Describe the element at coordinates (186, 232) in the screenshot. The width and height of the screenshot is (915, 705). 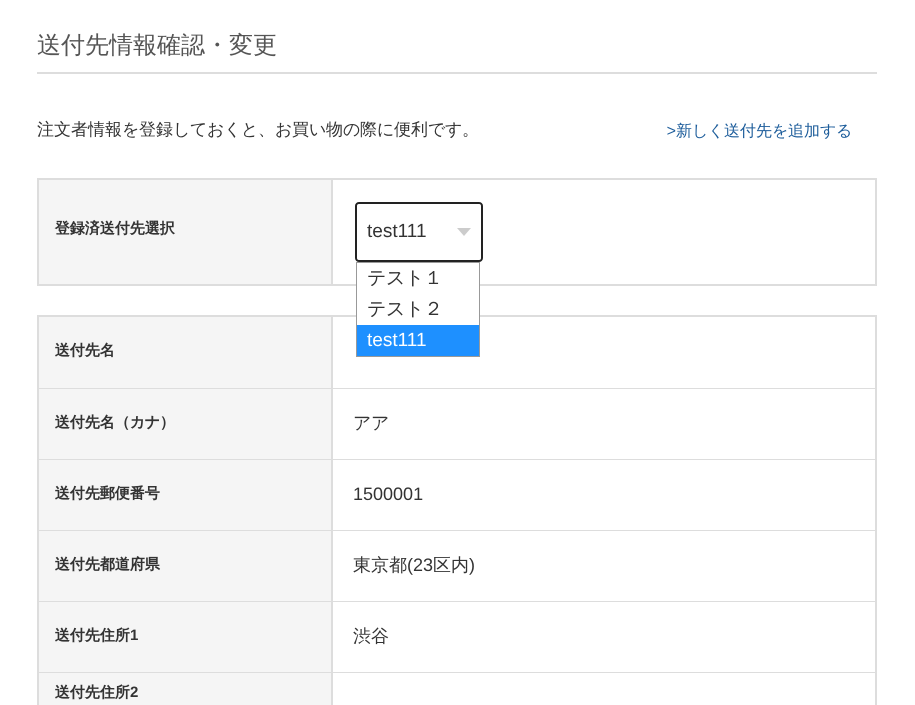
I see `table-header-cell: 登録済送付先選択` at that location.